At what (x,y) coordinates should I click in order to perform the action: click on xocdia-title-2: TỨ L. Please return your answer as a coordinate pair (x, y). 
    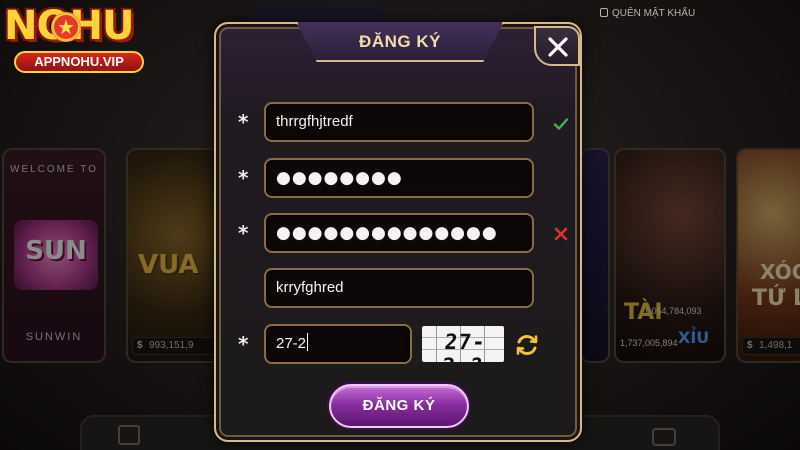
    Looking at the image, I should click on (776, 298).